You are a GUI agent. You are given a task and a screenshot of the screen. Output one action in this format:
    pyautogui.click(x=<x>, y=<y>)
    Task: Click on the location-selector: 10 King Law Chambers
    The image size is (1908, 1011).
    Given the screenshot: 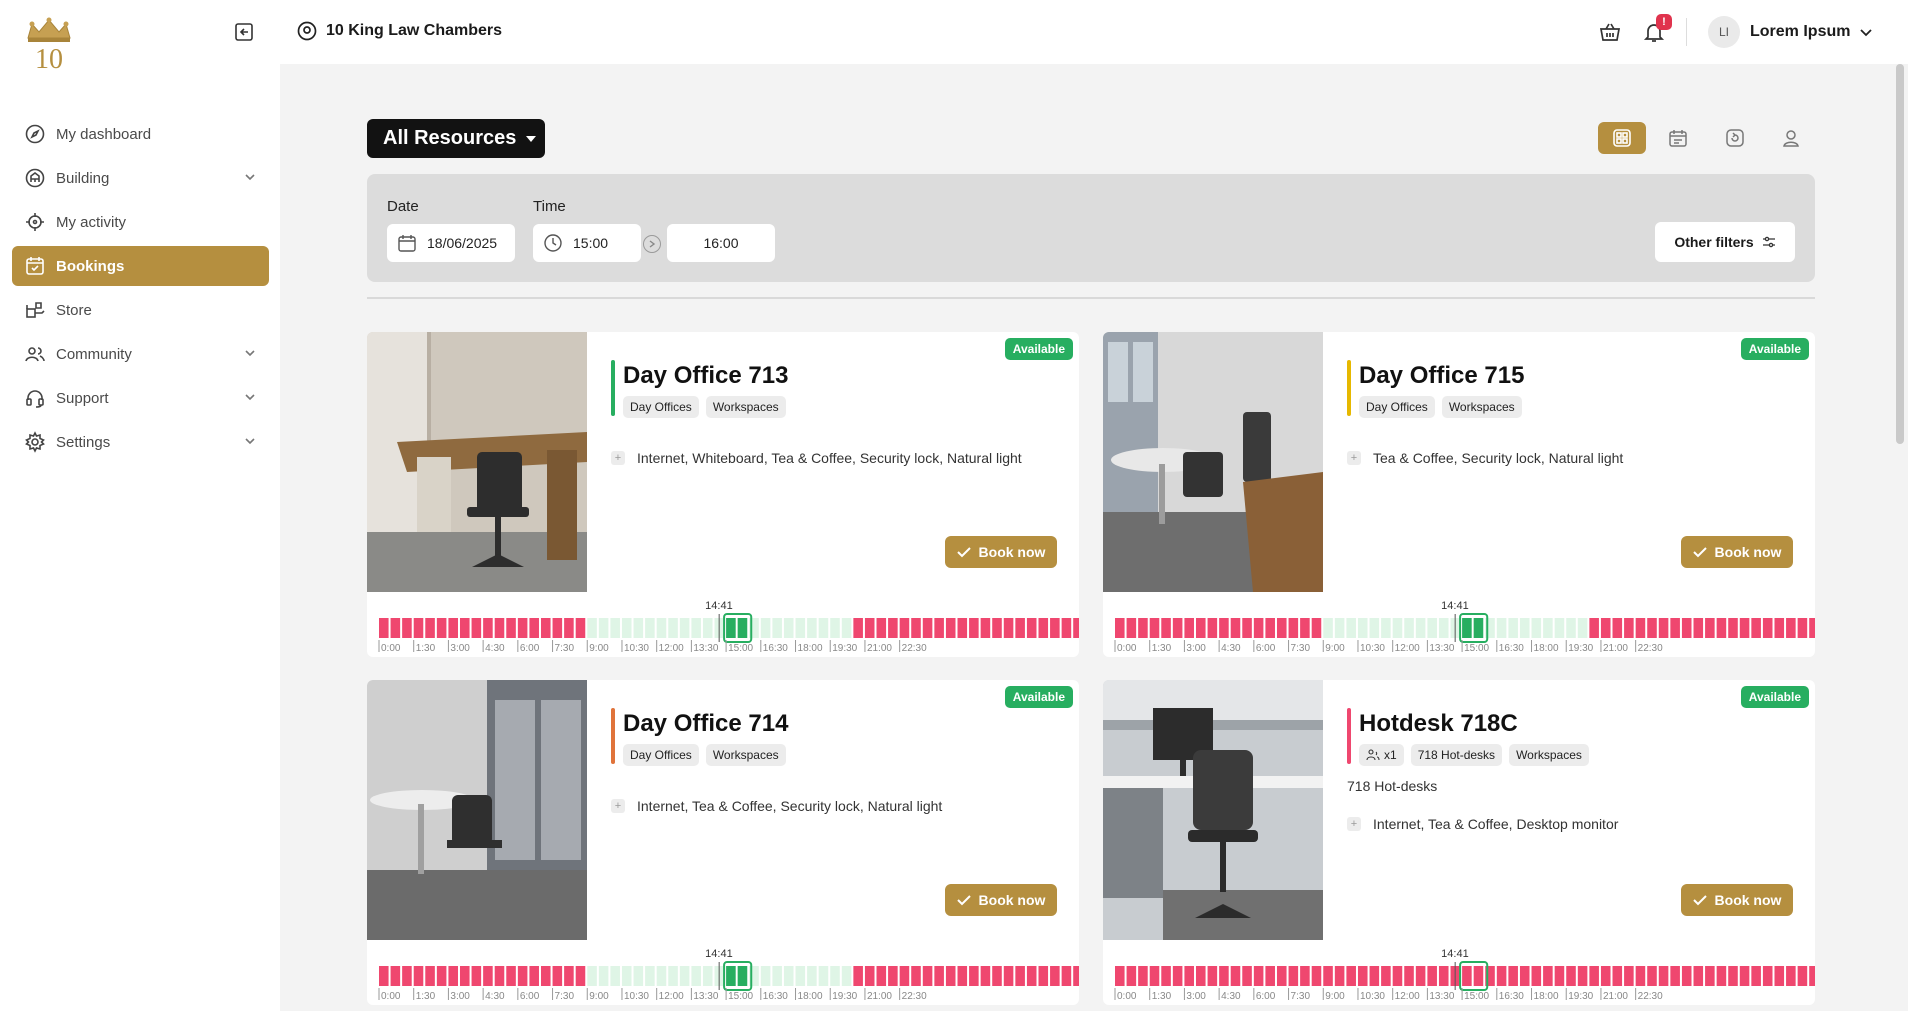 What is the action you would take?
    pyautogui.click(x=399, y=31)
    